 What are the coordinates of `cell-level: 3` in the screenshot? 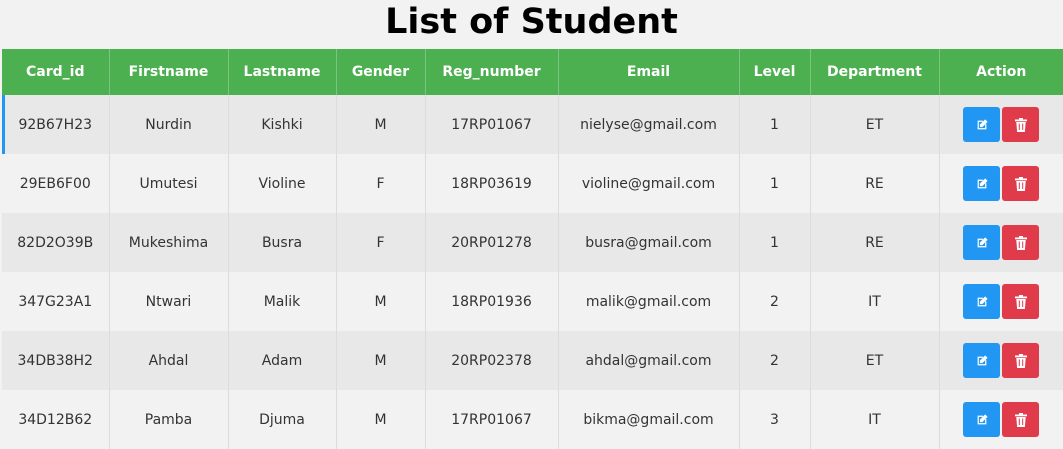 It's located at (775, 419).